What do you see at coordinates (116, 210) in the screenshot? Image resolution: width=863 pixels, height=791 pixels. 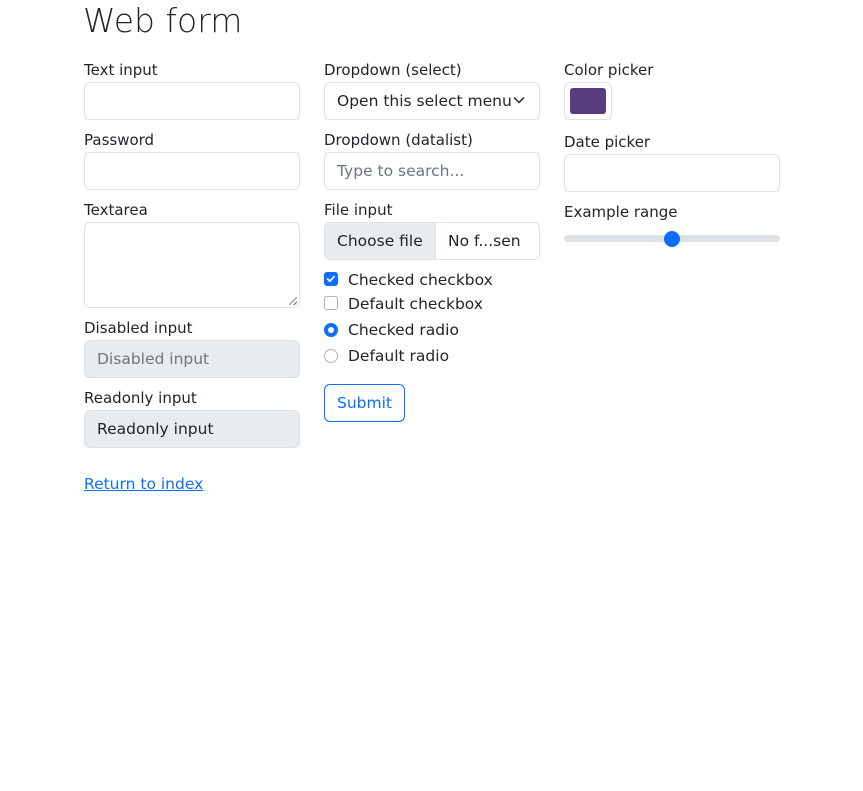 I see `textarea-label: Textarea` at bounding box center [116, 210].